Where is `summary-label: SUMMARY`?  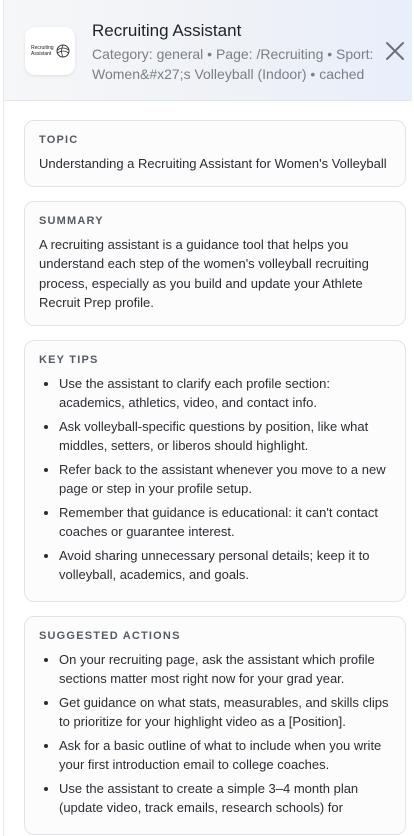 summary-label: SUMMARY is located at coordinates (71, 220).